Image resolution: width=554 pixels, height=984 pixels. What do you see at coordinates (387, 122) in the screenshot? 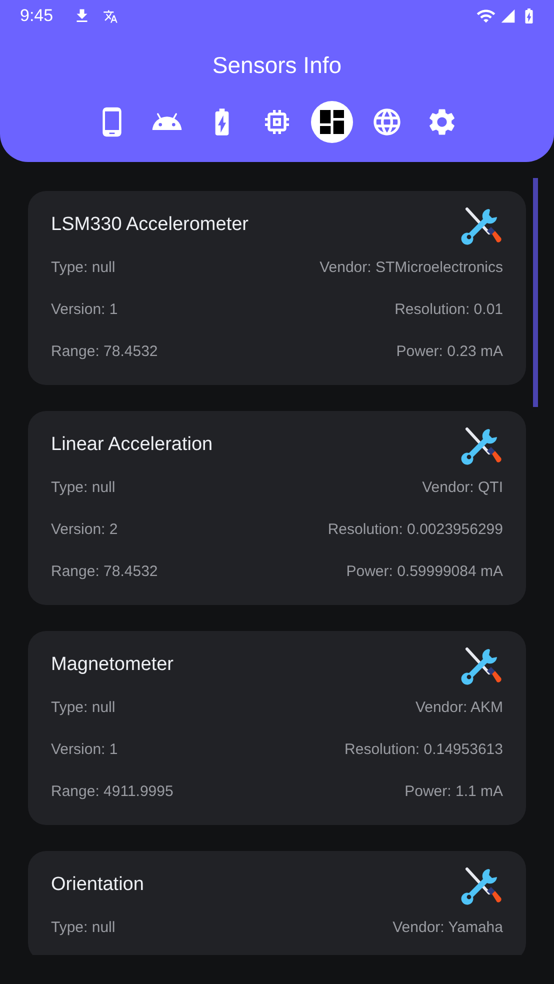
I see `globe-icon` at bounding box center [387, 122].